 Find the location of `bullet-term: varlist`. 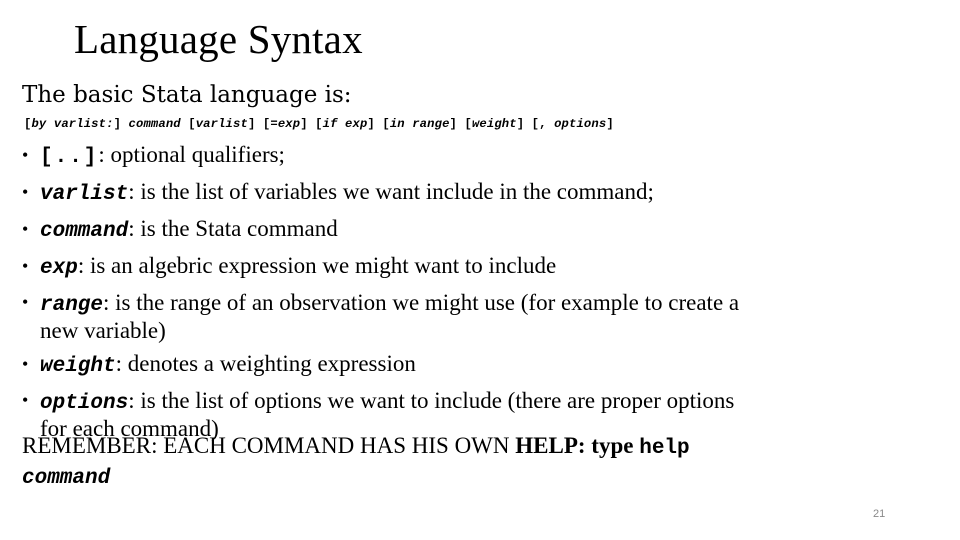

bullet-term: varlist is located at coordinates (84, 194).